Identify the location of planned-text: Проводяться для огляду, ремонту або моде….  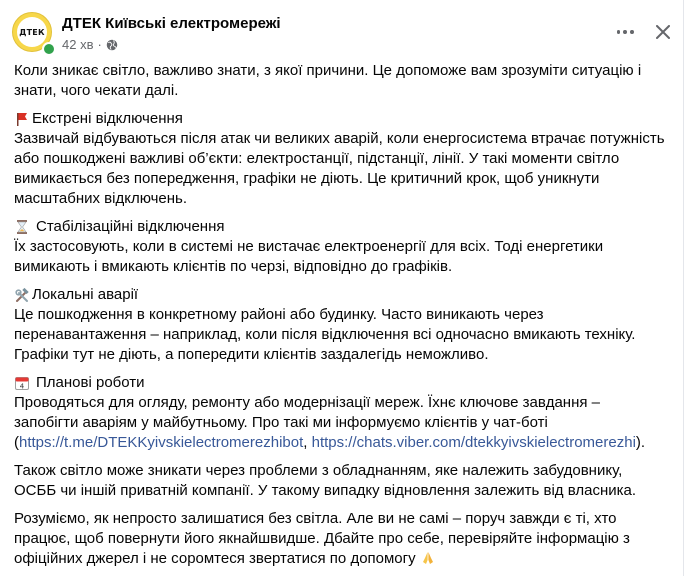
(341, 423).